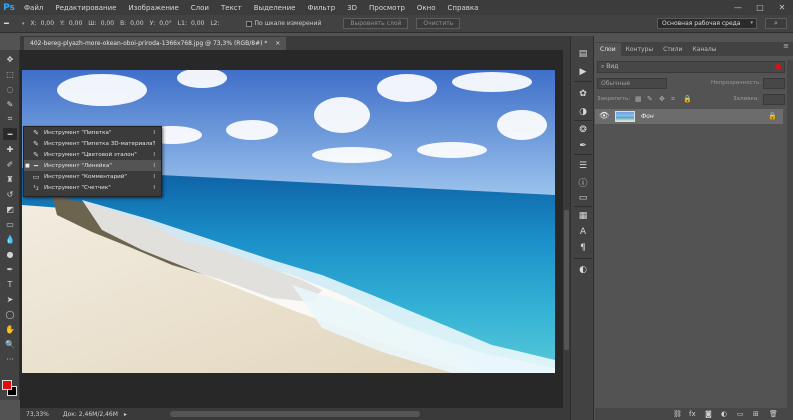  I want to click on tab-styles: Стили, so click(672, 49).